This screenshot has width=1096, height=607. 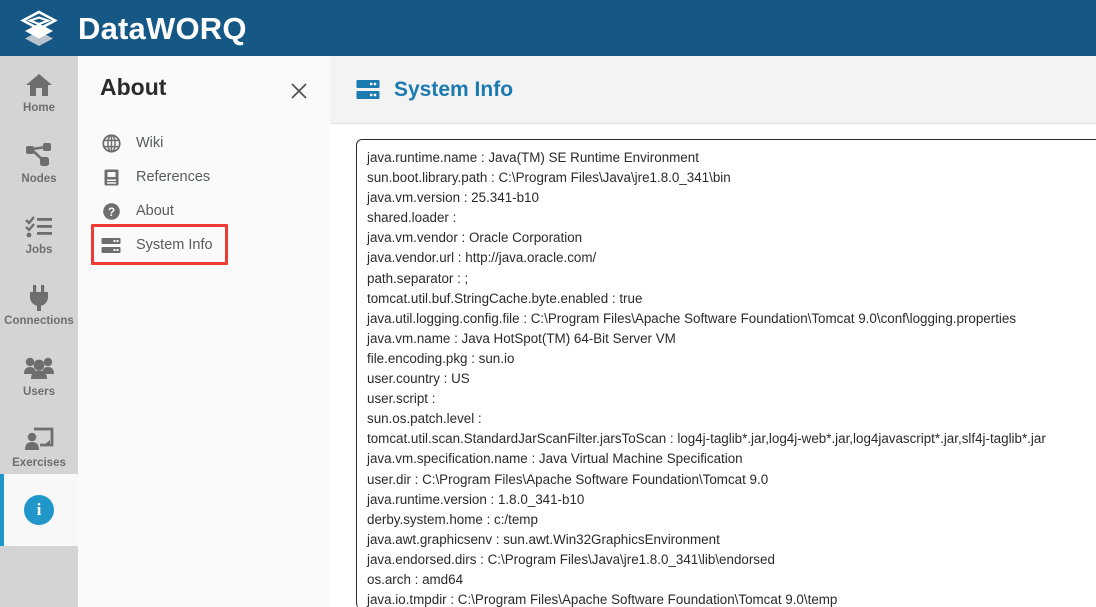 I want to click on presentation-person-icon, so click(x=39, y=438).